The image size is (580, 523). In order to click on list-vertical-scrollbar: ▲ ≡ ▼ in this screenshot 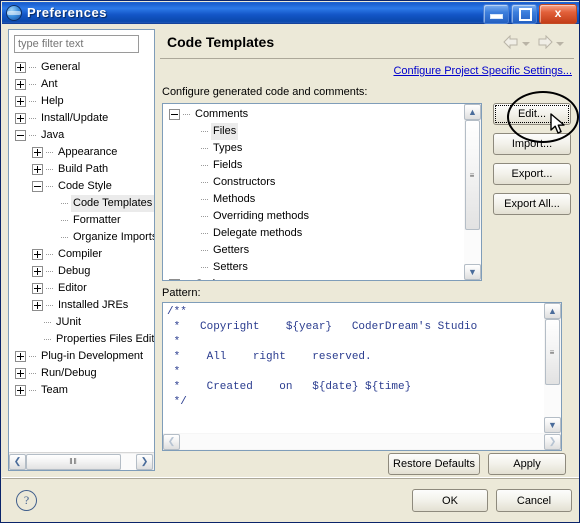, I will do `click(472, 192)`.